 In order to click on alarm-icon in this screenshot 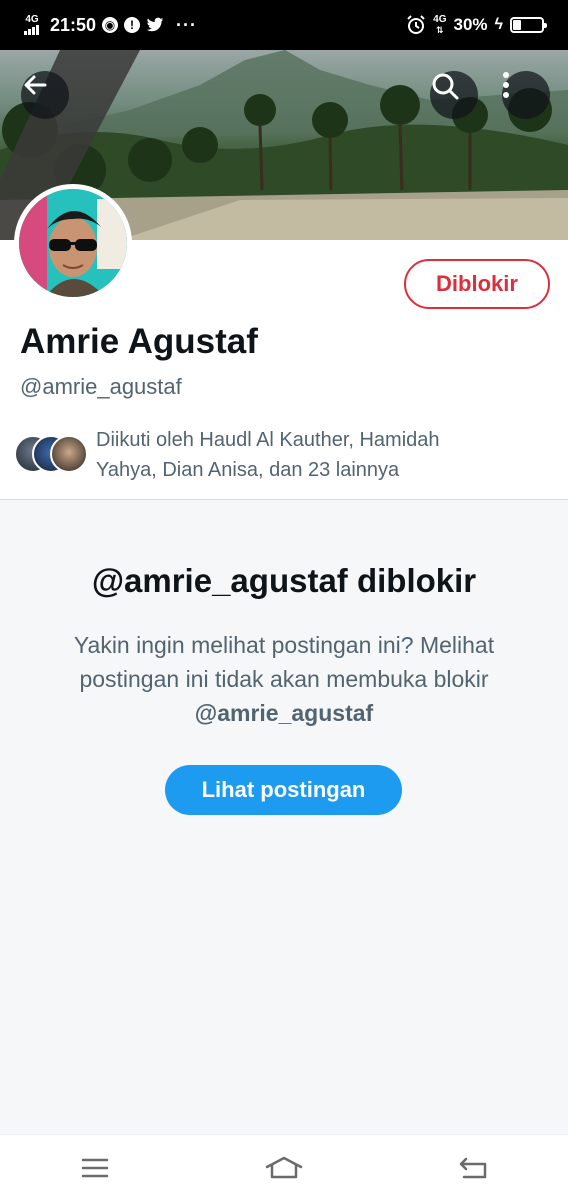, I will do `click(416, 24)`.